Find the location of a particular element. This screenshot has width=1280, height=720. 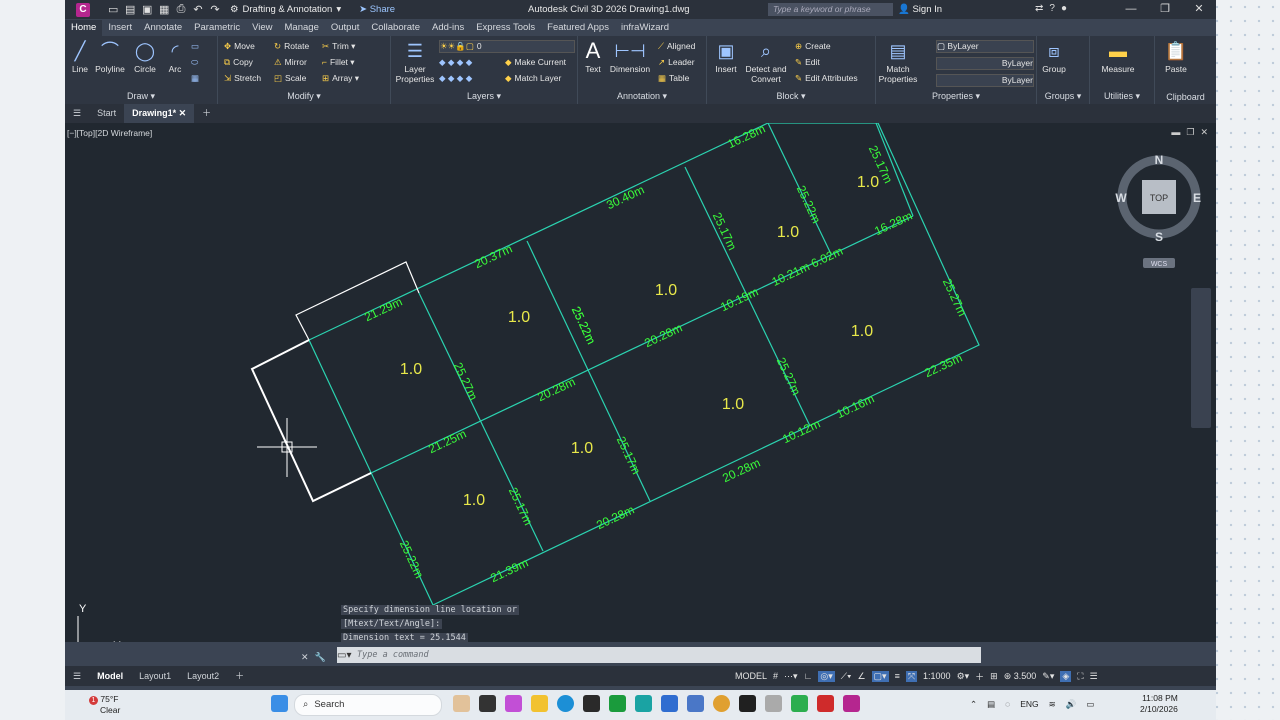

civil3d-active-icon is located at coordinates (851, 703).